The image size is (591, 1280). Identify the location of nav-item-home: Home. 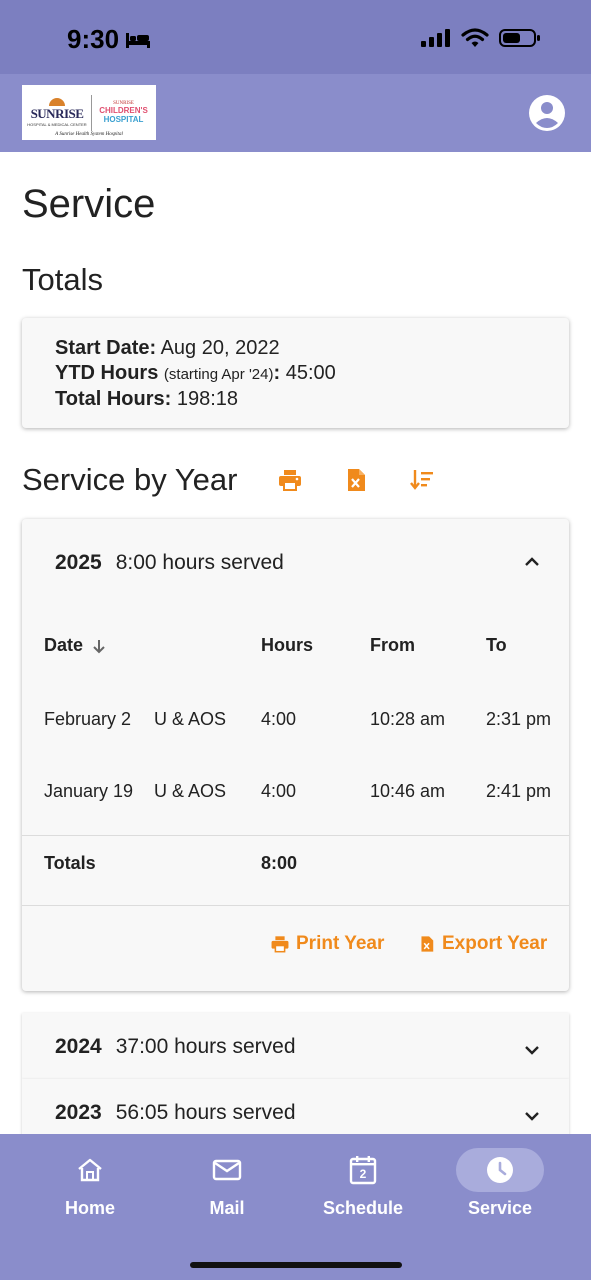
(90, 1183).